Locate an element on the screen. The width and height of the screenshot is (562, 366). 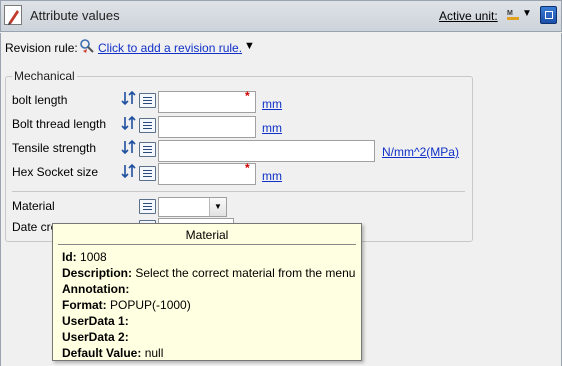
tooltip-key: Annotation: is located at coordinates (96, 289).